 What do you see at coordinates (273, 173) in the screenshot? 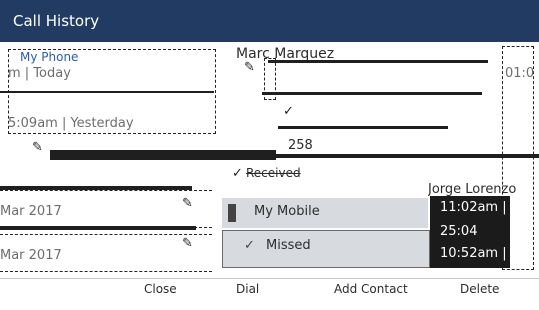
I see `received-label: Received` at bounding box center [273, 173].